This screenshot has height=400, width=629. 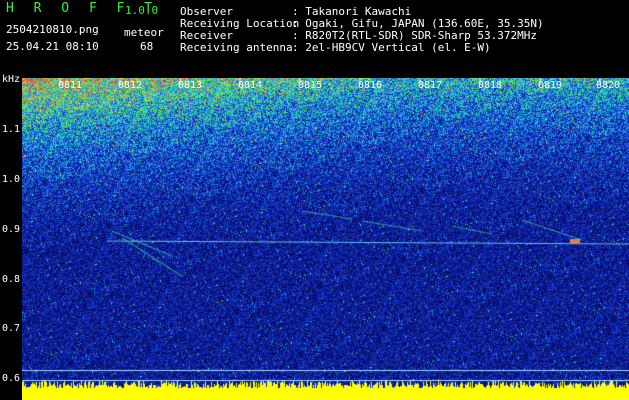 What do you see at coordinates (130, 85) in the screenshot?
I see `x-tick-0812: 0812` at bounding box center [130, 85].